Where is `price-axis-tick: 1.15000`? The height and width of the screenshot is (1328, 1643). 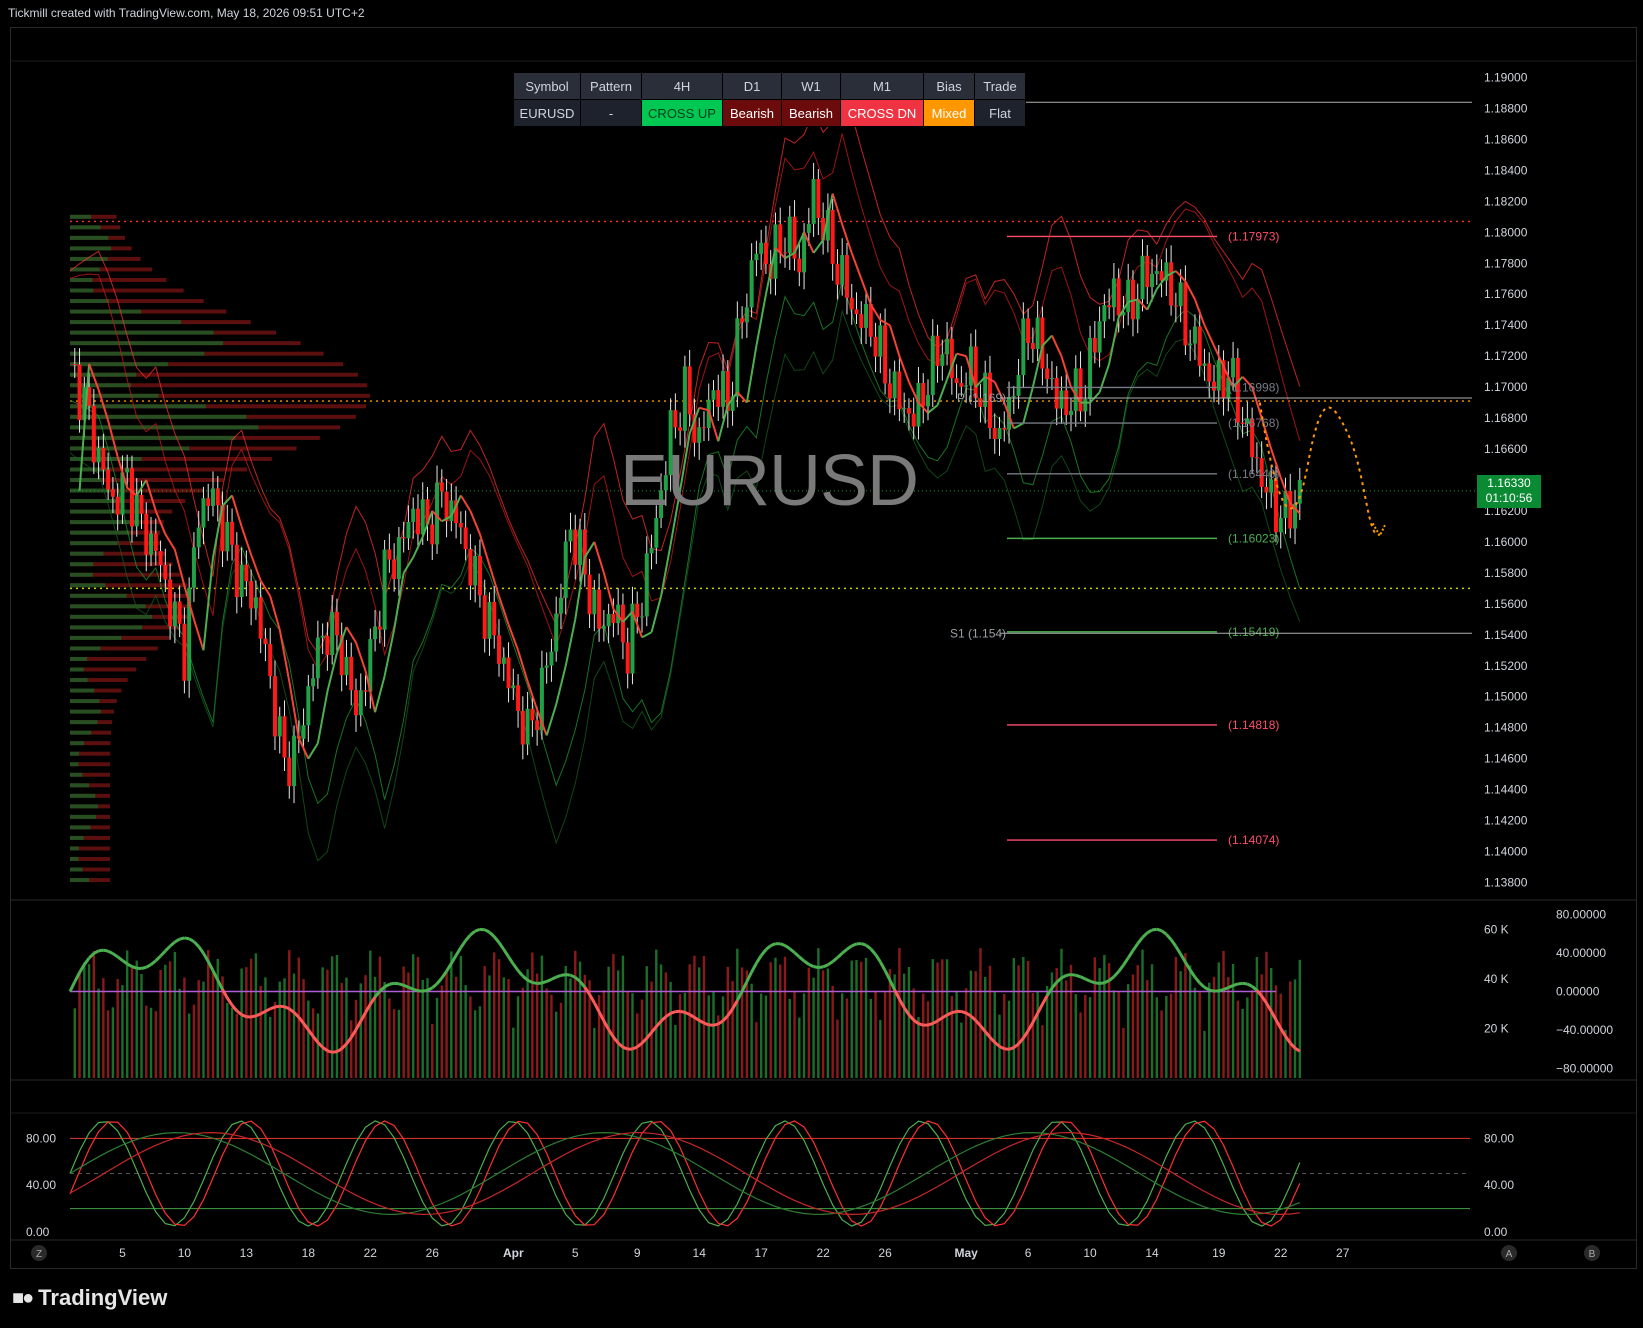
price-axis-tick: 1.15000 is located at coordinates (1506, 697).